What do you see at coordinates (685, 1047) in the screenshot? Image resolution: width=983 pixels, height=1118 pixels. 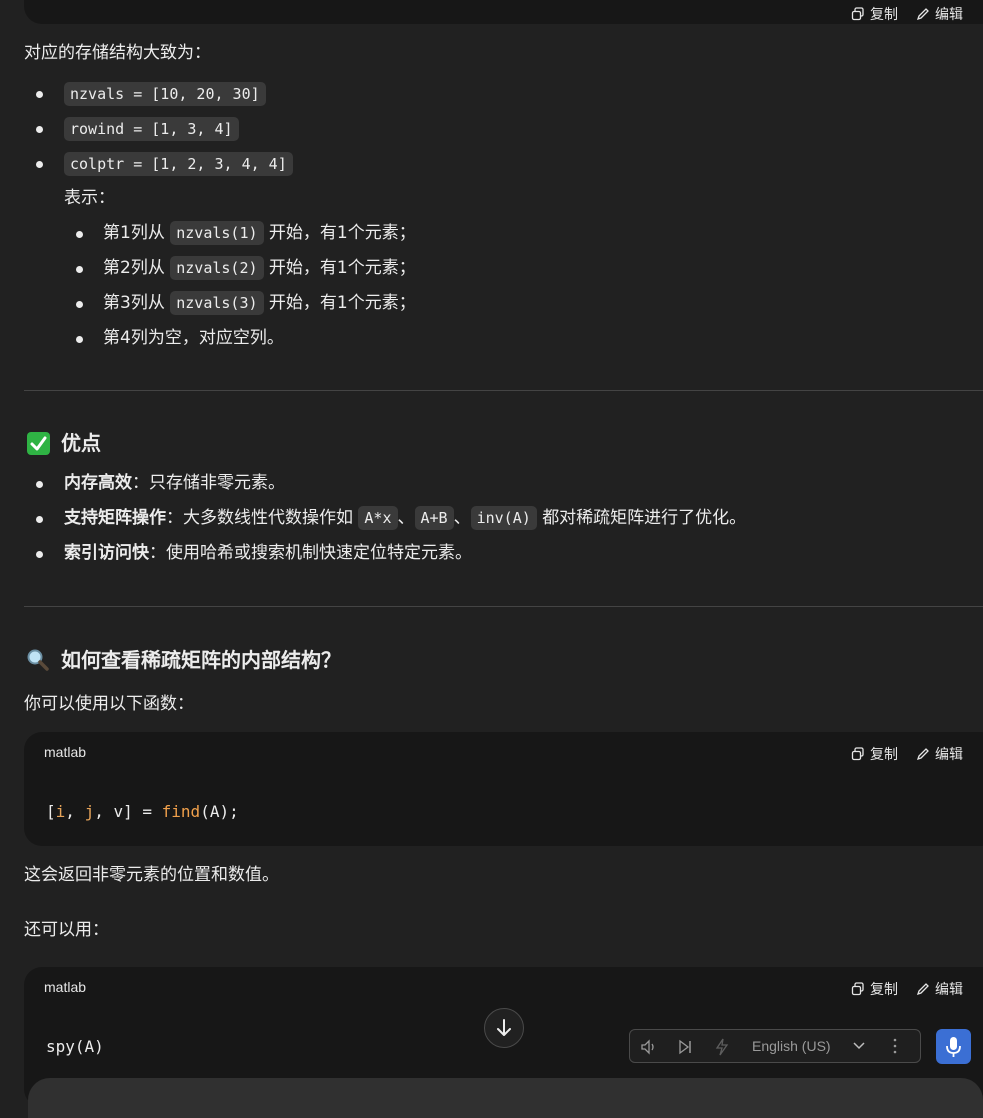 I see `skip-icon` at bounding box center [685, 1047].